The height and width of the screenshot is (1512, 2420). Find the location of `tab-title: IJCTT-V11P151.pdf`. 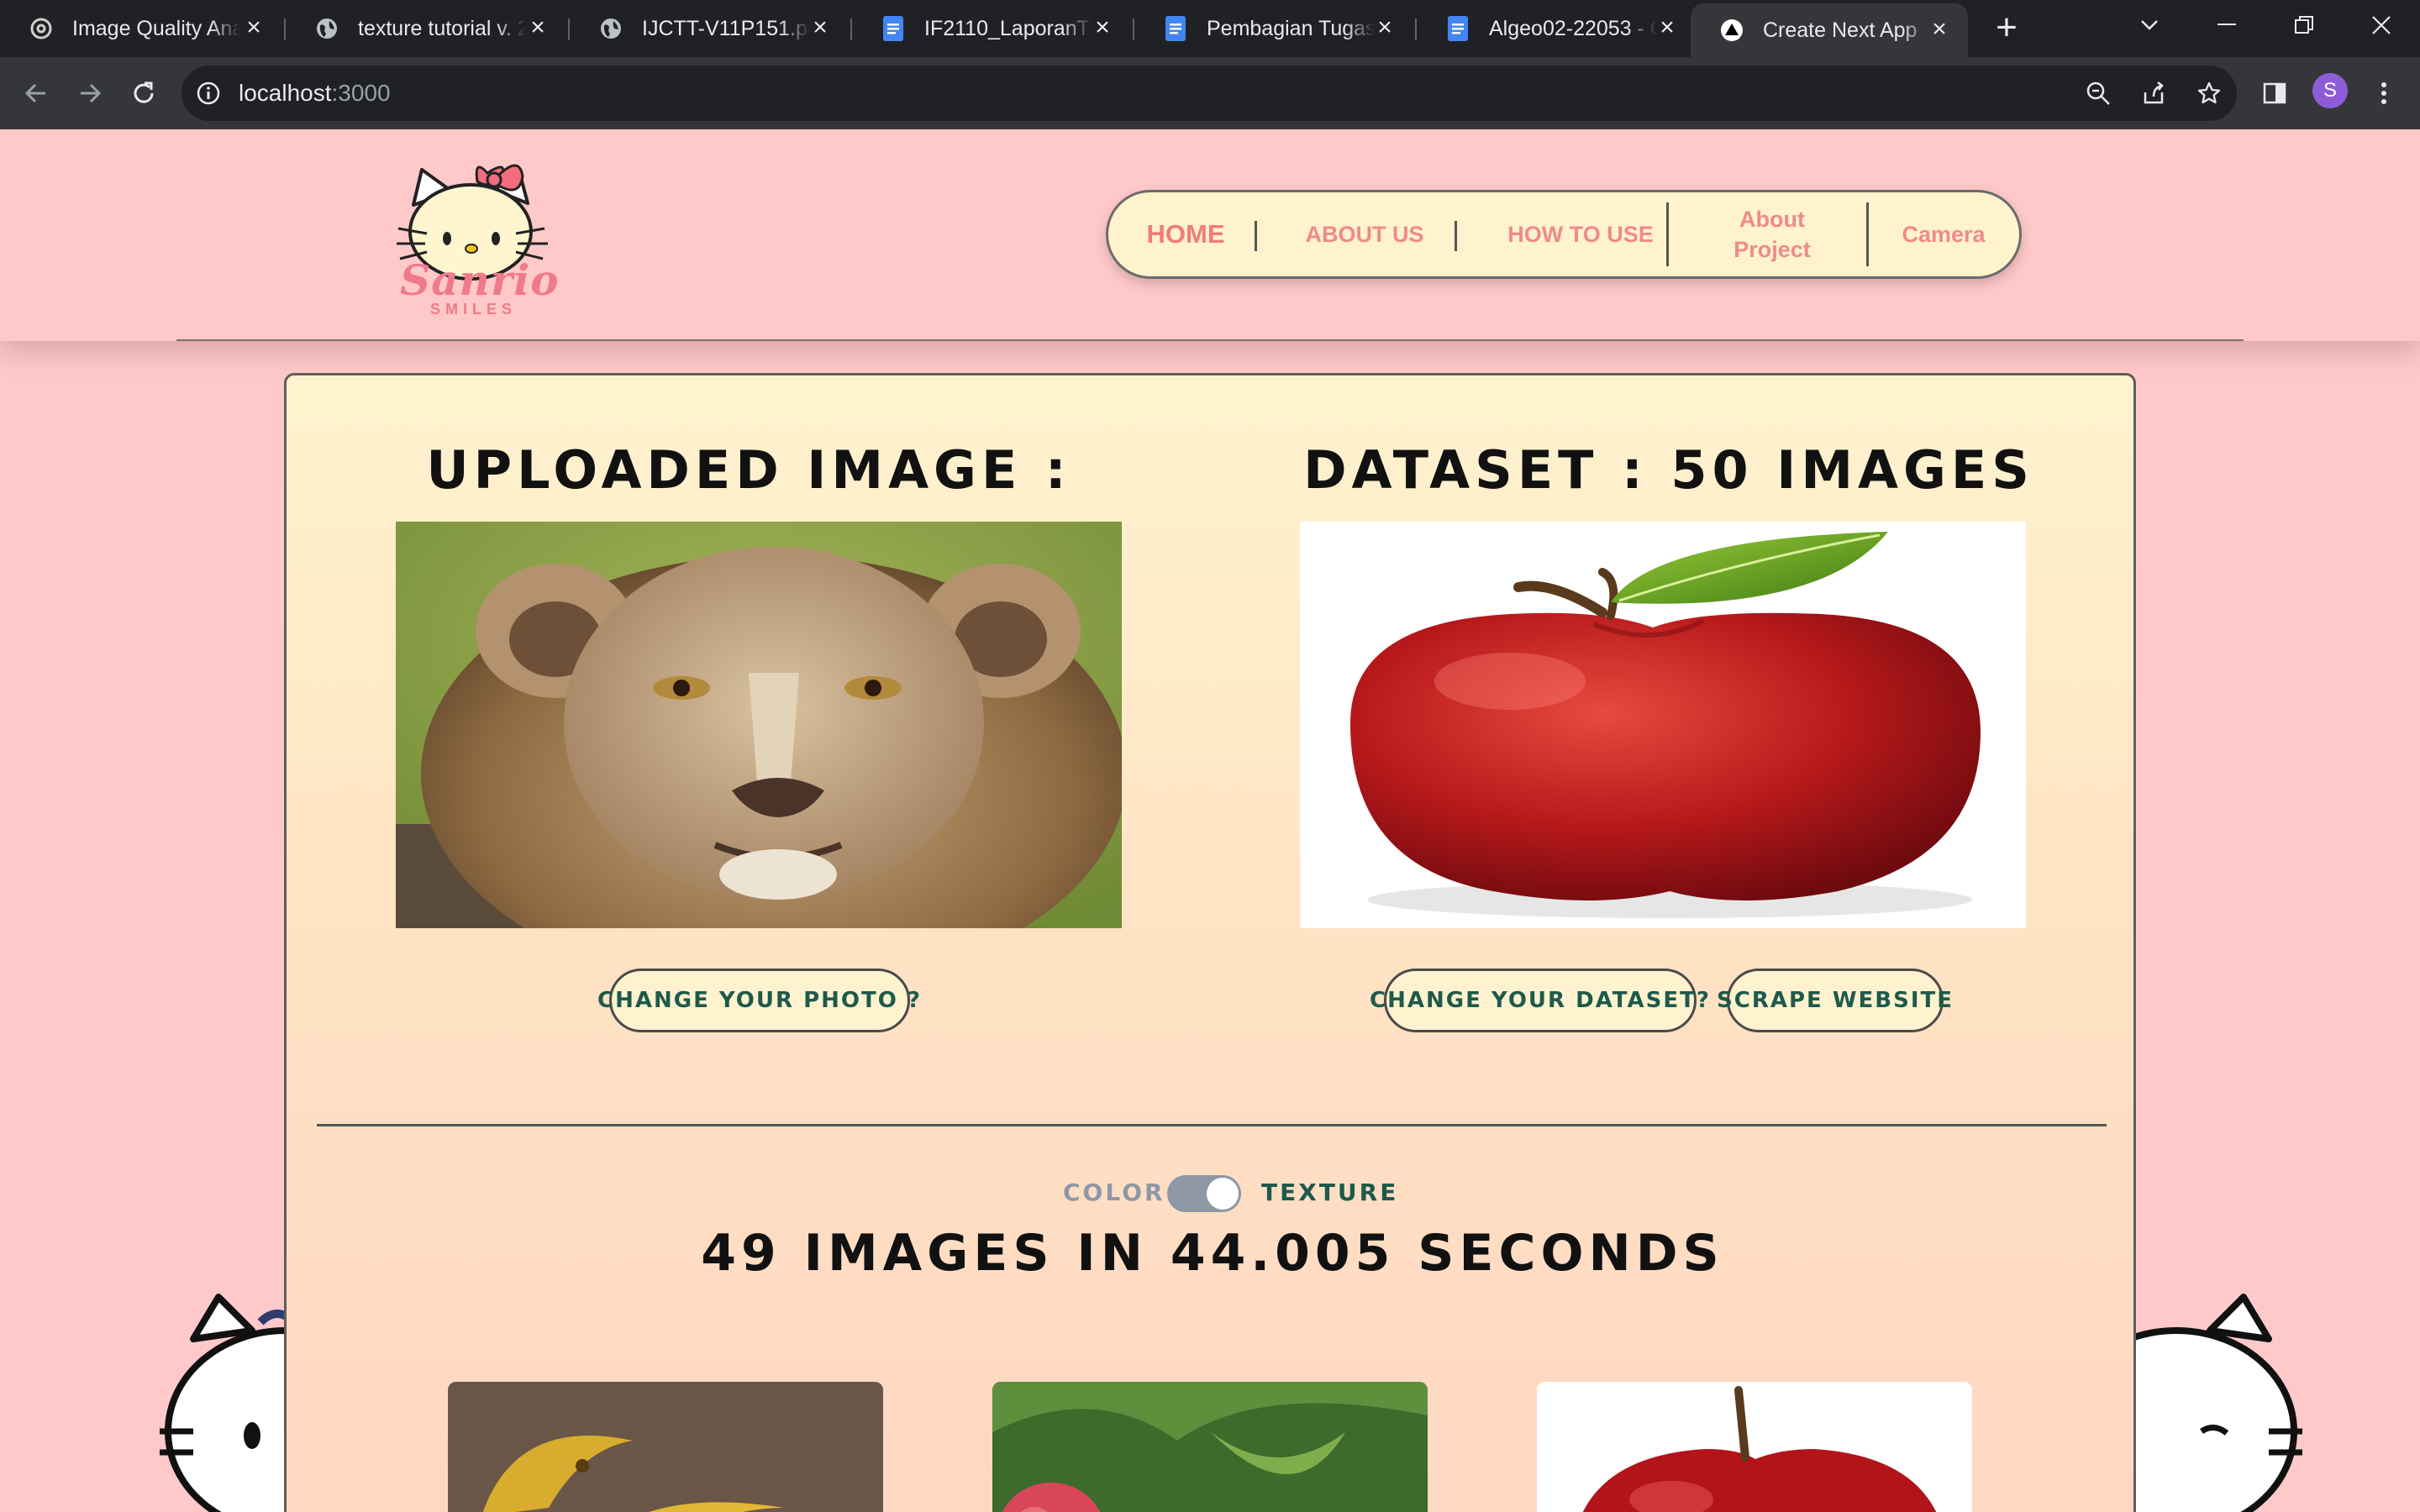

tab-title: IJCTT-V11P151.pdf is located at coordinates (726, 28).